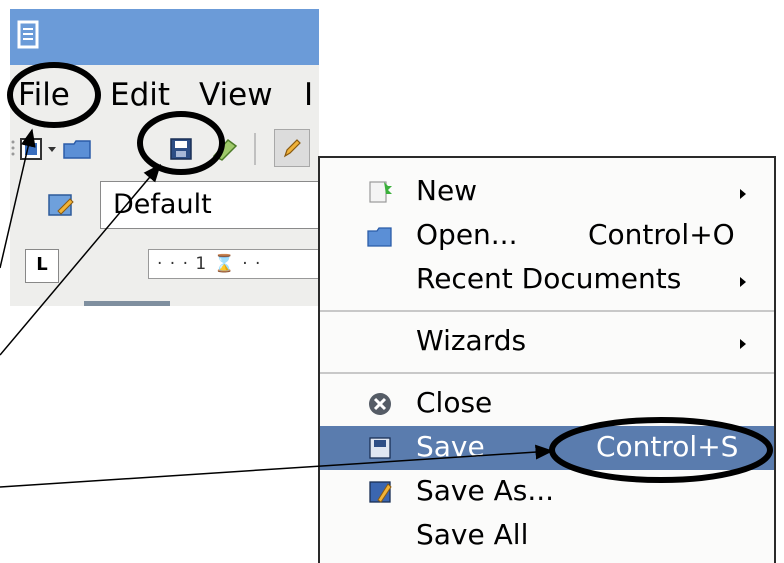 This screenshot has height=563, width=784. I want to click on menu-item-recent-label: Recent Documents, so click(549, 278).